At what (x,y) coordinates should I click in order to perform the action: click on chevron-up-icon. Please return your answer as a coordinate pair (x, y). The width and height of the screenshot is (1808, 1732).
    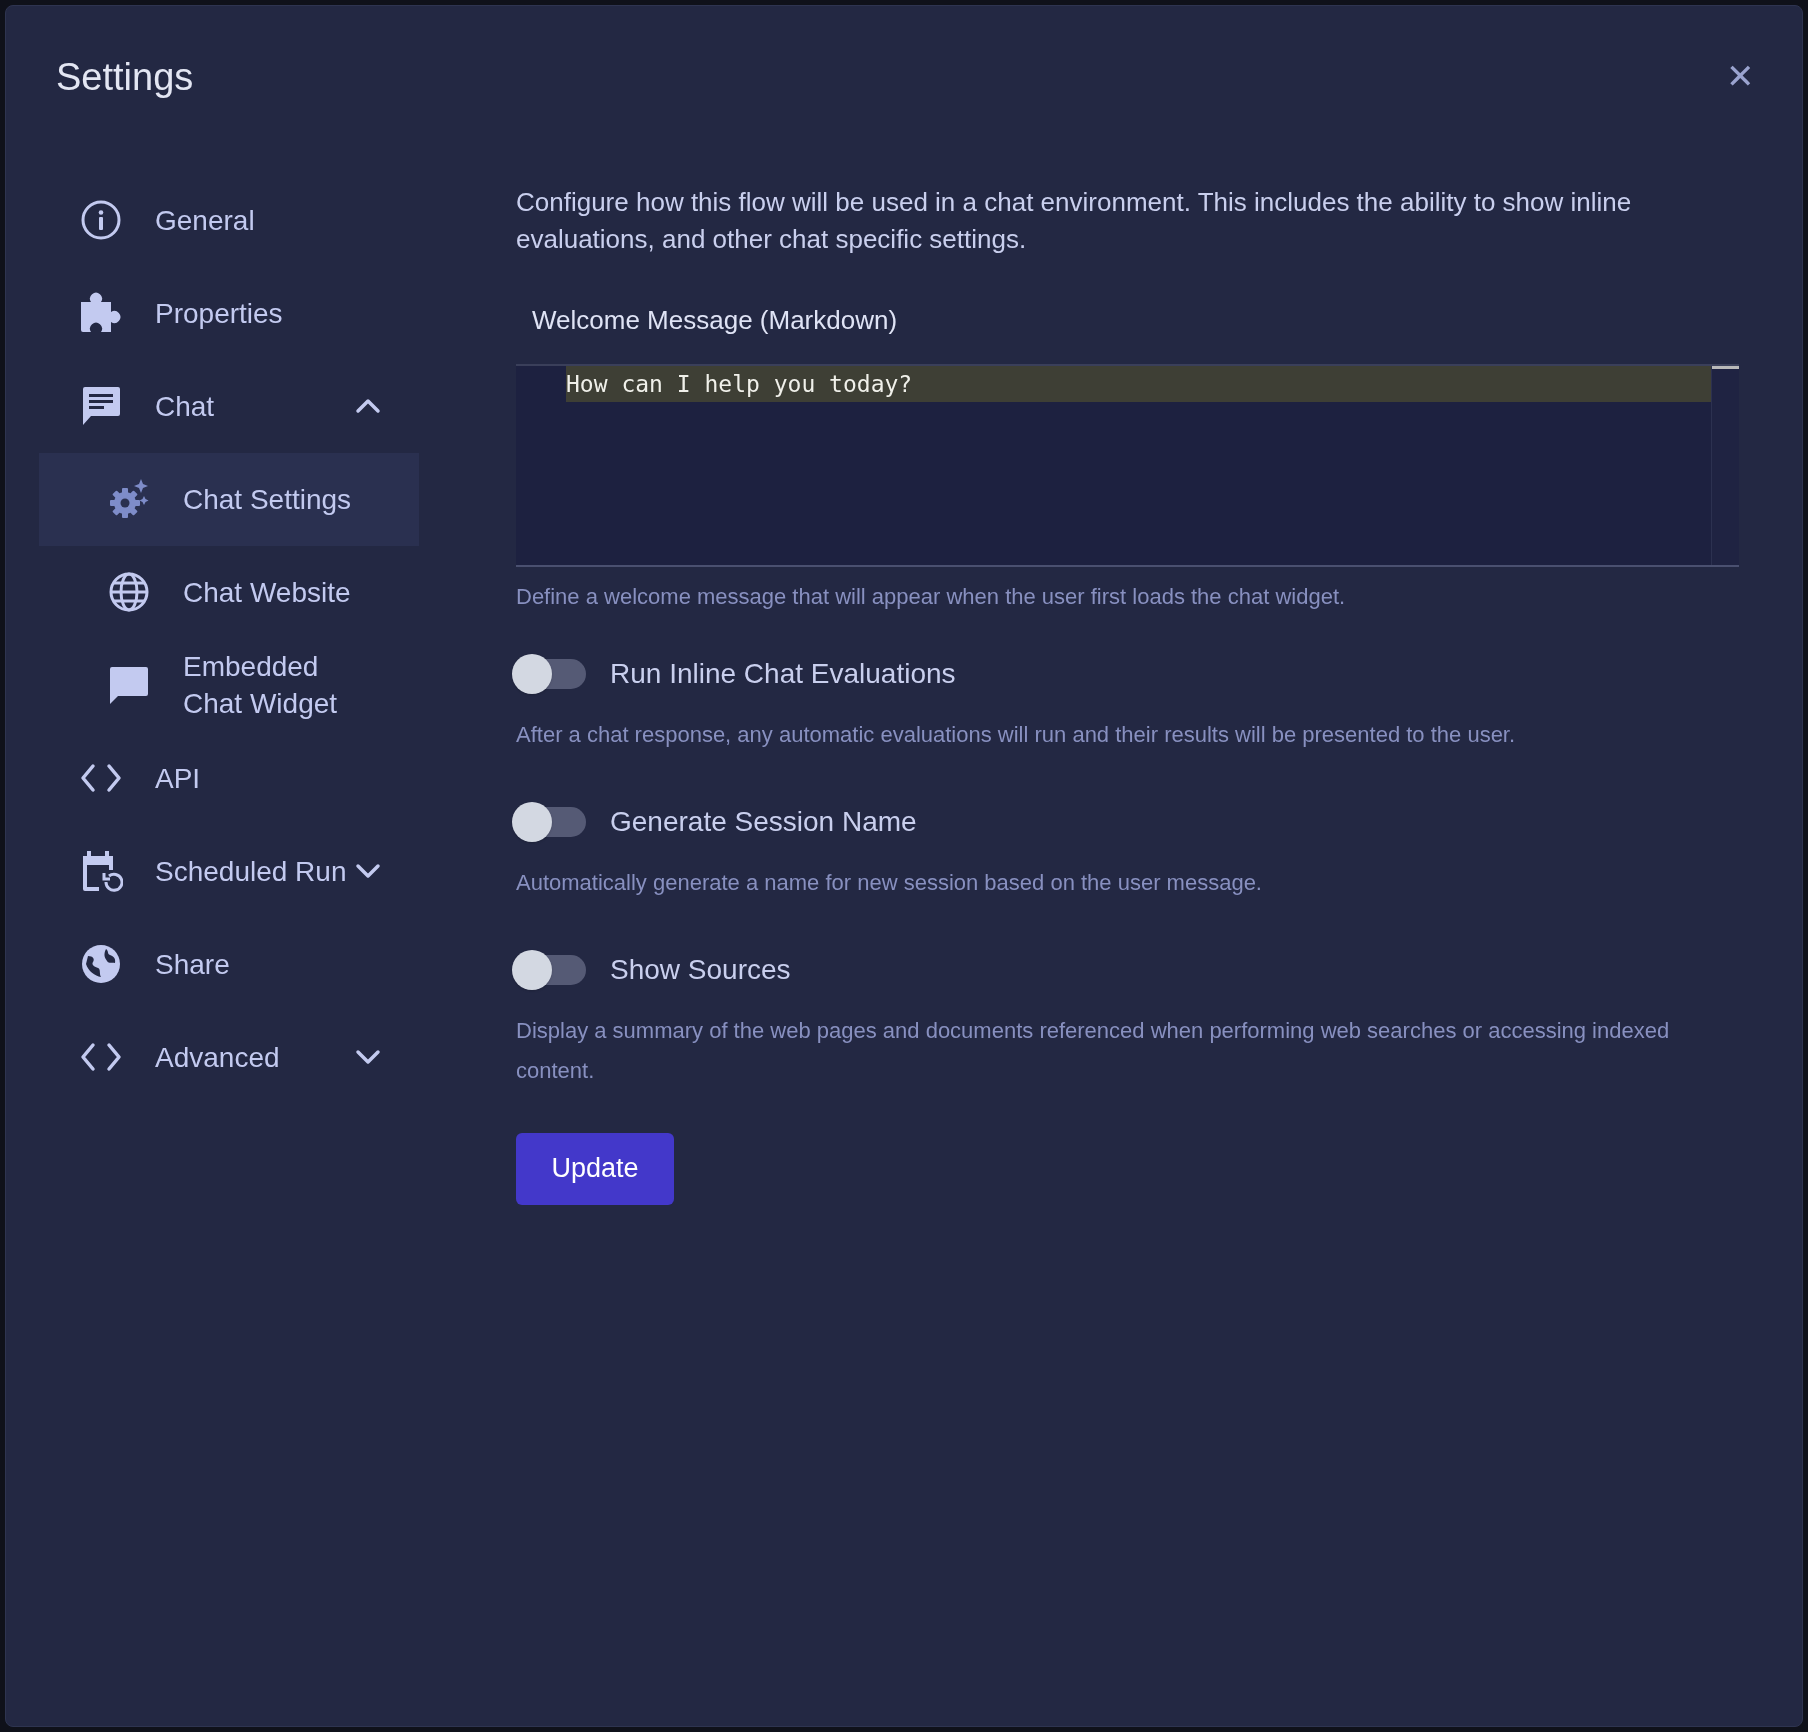
    Looking at the image, I should click on (368, 406).